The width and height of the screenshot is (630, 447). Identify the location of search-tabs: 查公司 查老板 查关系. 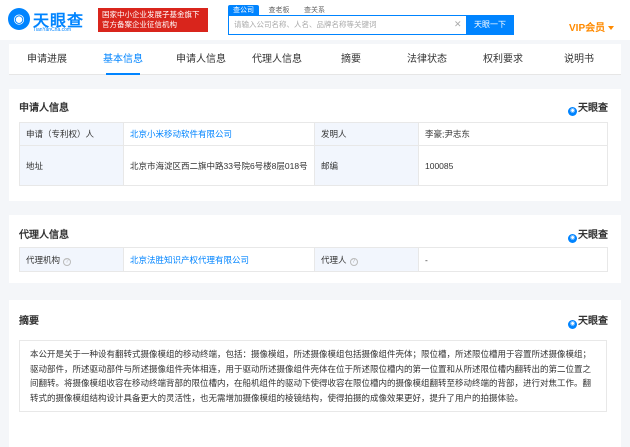
(280, 10).